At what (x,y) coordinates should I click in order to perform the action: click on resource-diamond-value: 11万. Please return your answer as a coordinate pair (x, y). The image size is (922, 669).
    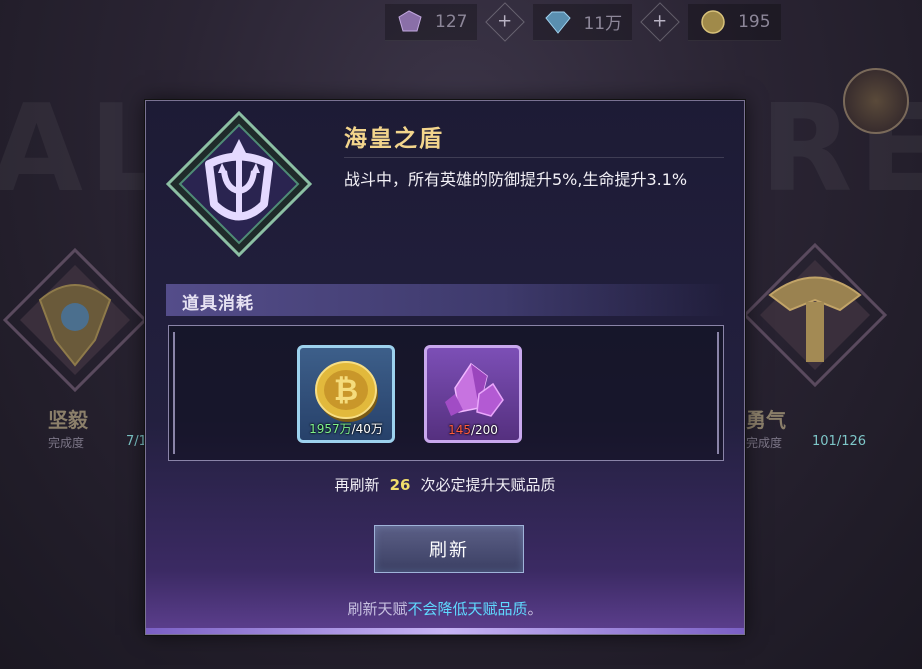
    Looking at the image, I should click on (603, 24).